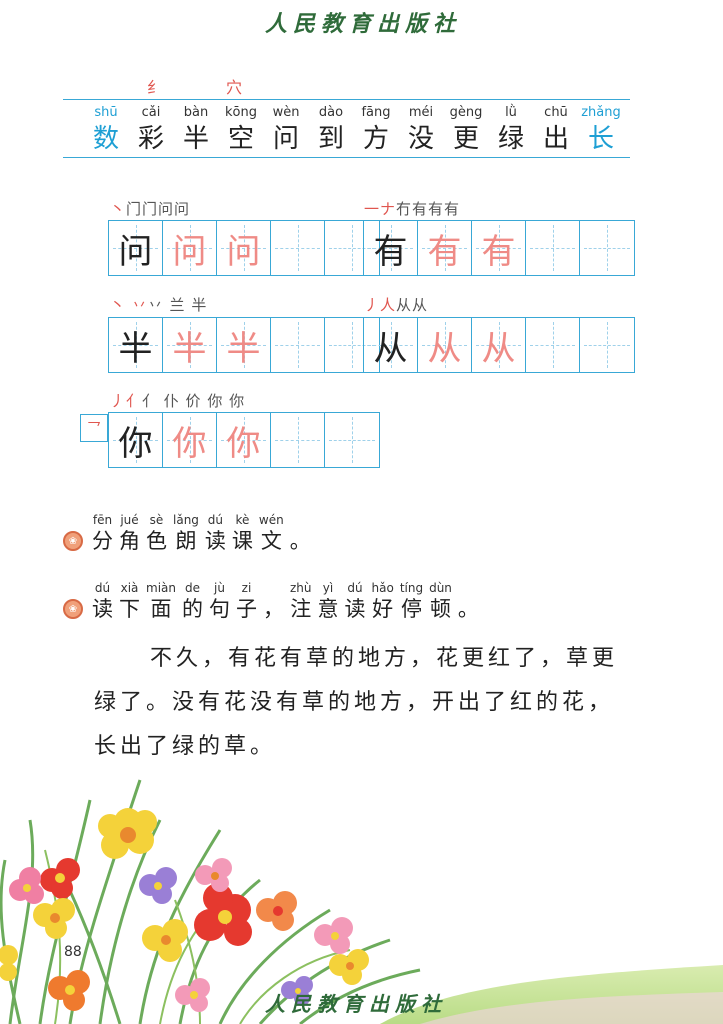 Image resolution: width=723 pixels, height=1024 pixels. I want to click on stroke-order-first: 一ナ, so click(380, 209).